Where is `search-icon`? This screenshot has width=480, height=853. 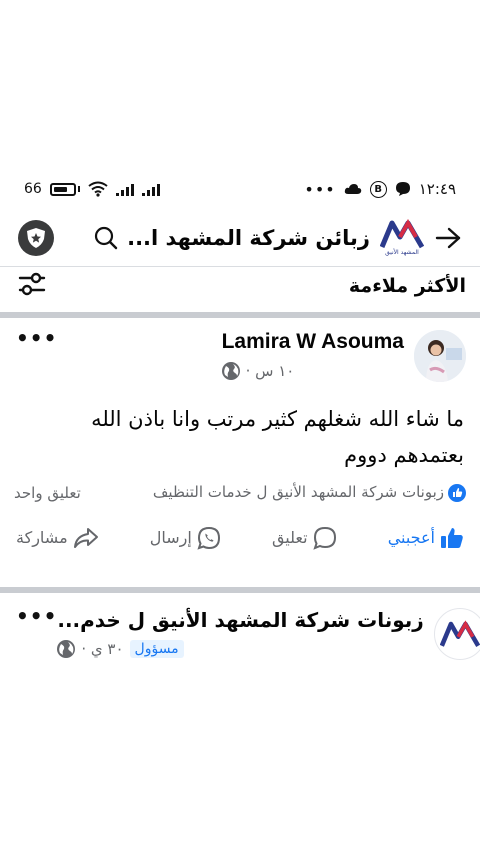
search-icon is located at coordinates (106, 238).